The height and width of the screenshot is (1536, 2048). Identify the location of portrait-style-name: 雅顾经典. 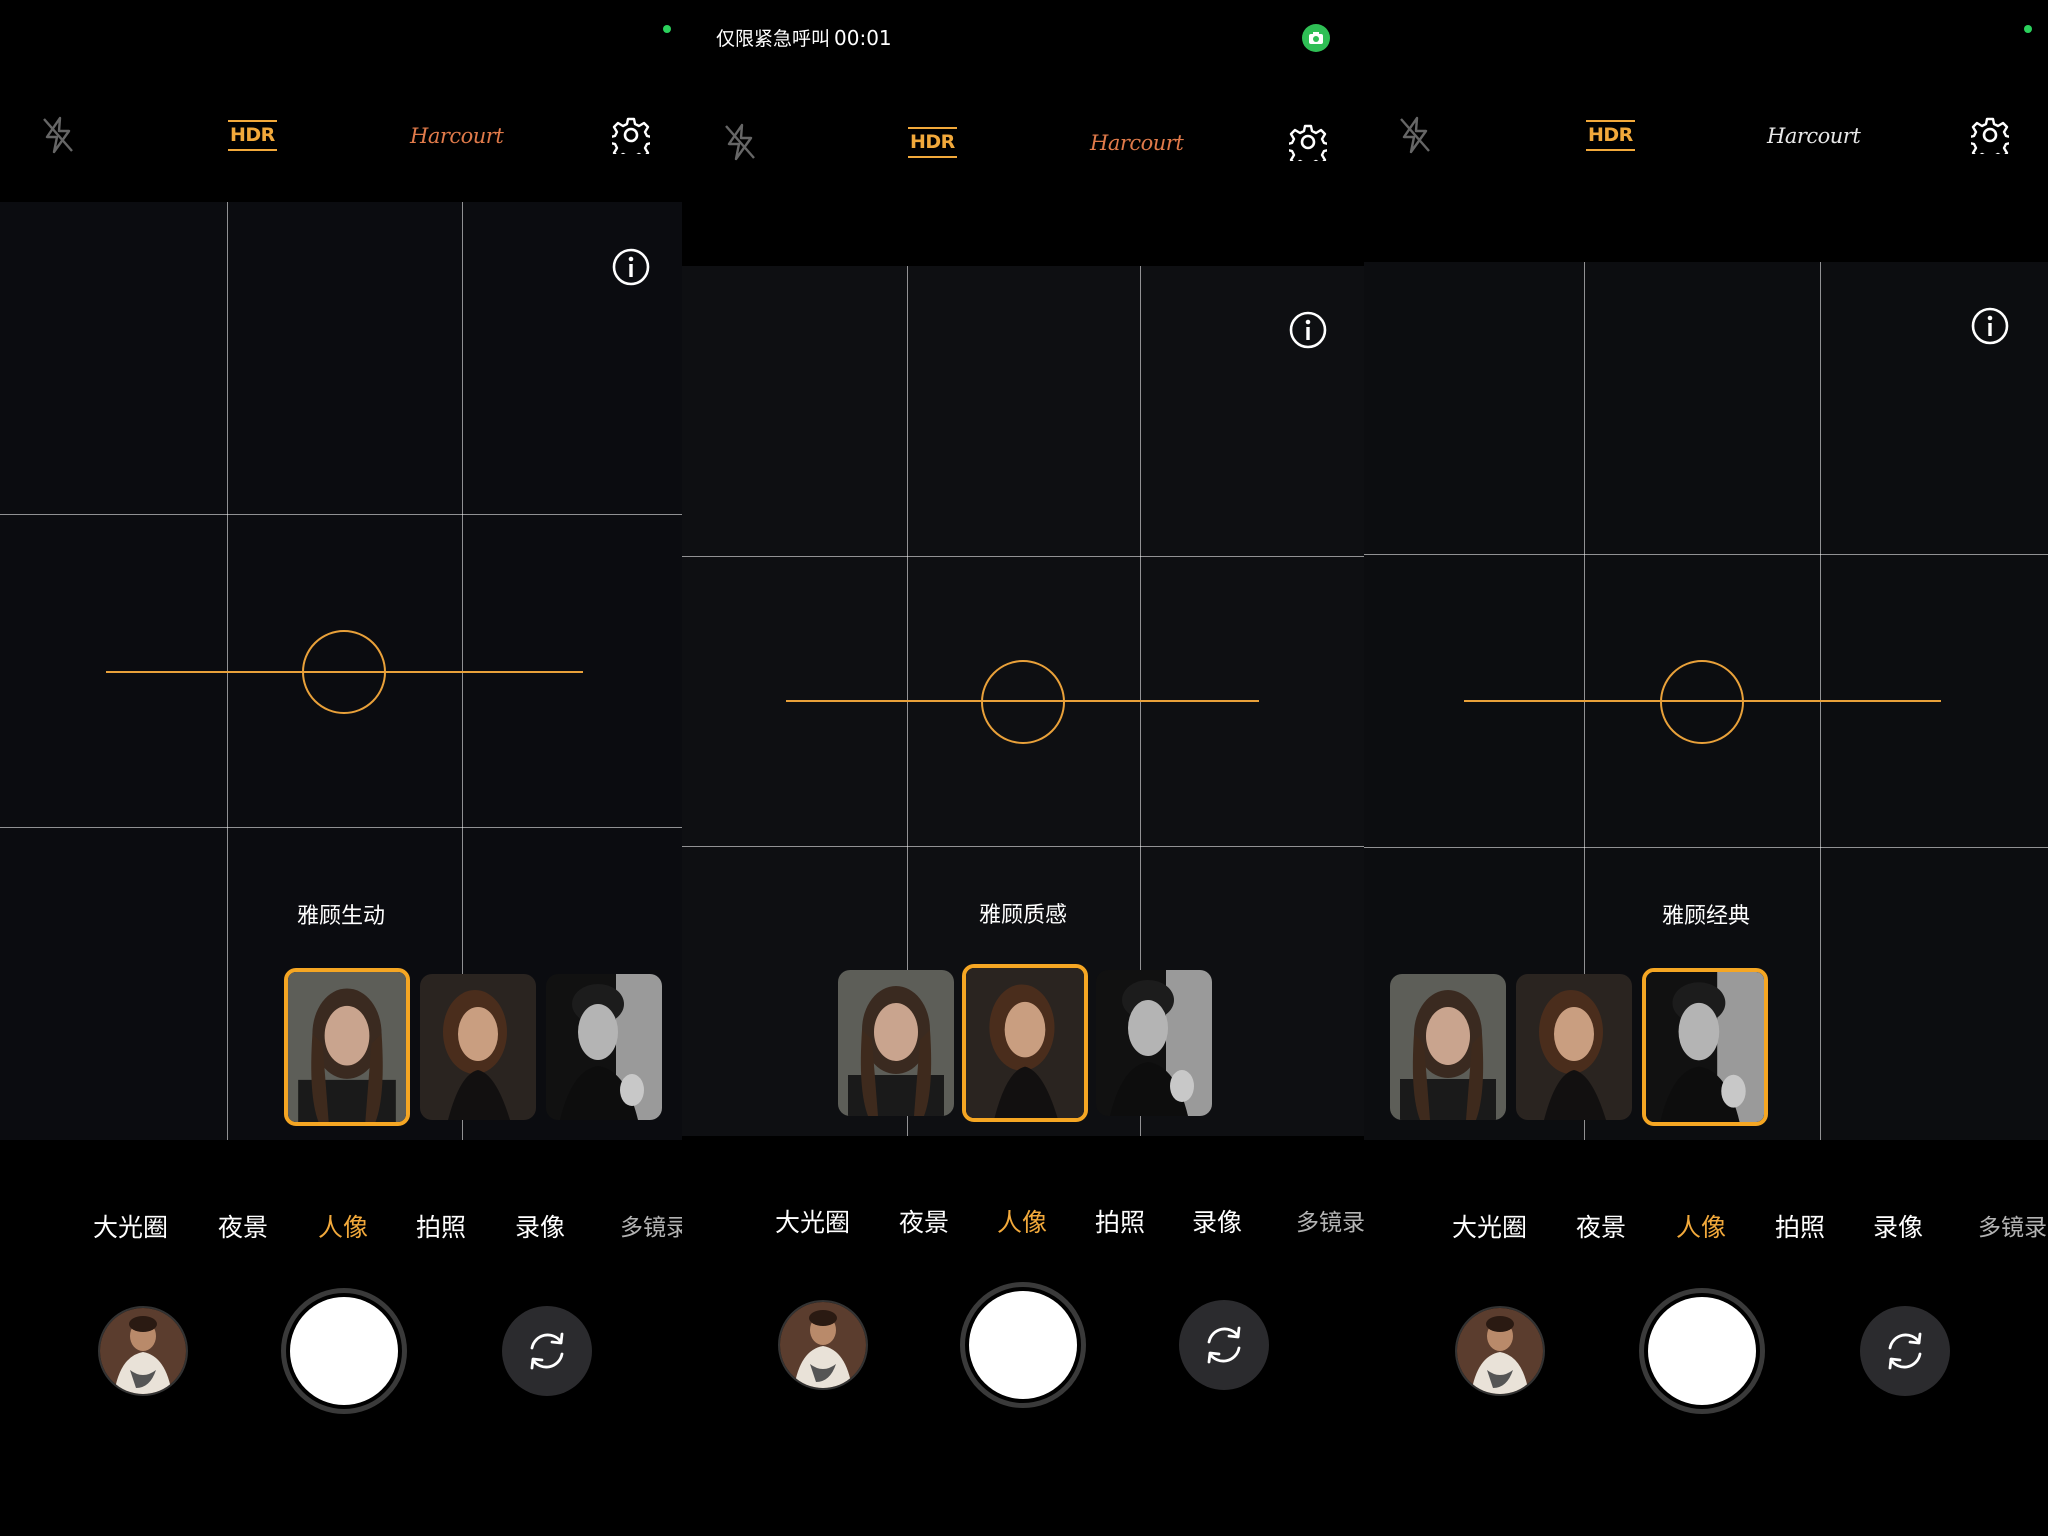
(1705, 916).